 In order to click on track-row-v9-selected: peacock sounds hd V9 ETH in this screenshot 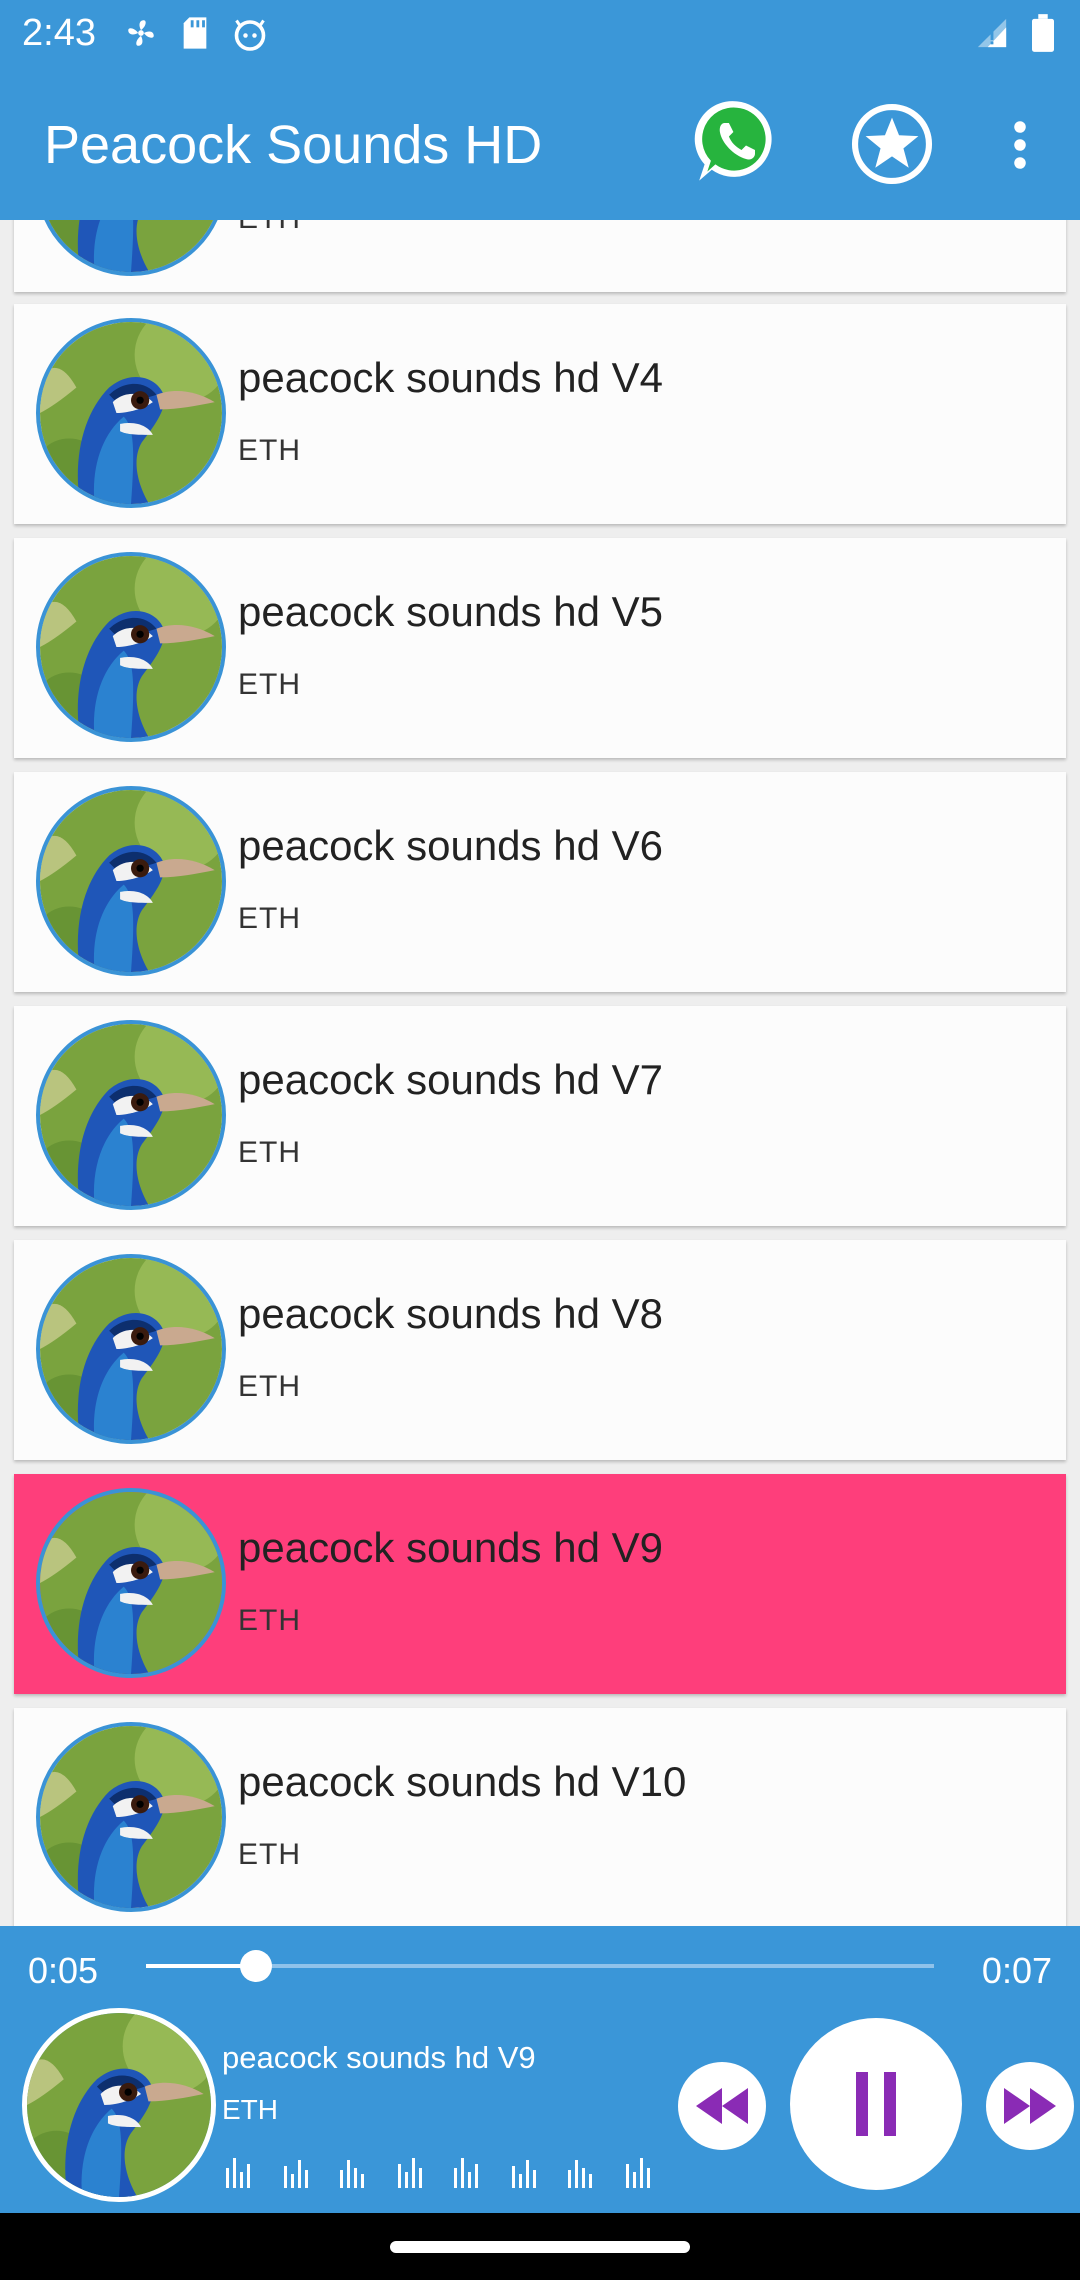, I will do `click(540, 1584)`.